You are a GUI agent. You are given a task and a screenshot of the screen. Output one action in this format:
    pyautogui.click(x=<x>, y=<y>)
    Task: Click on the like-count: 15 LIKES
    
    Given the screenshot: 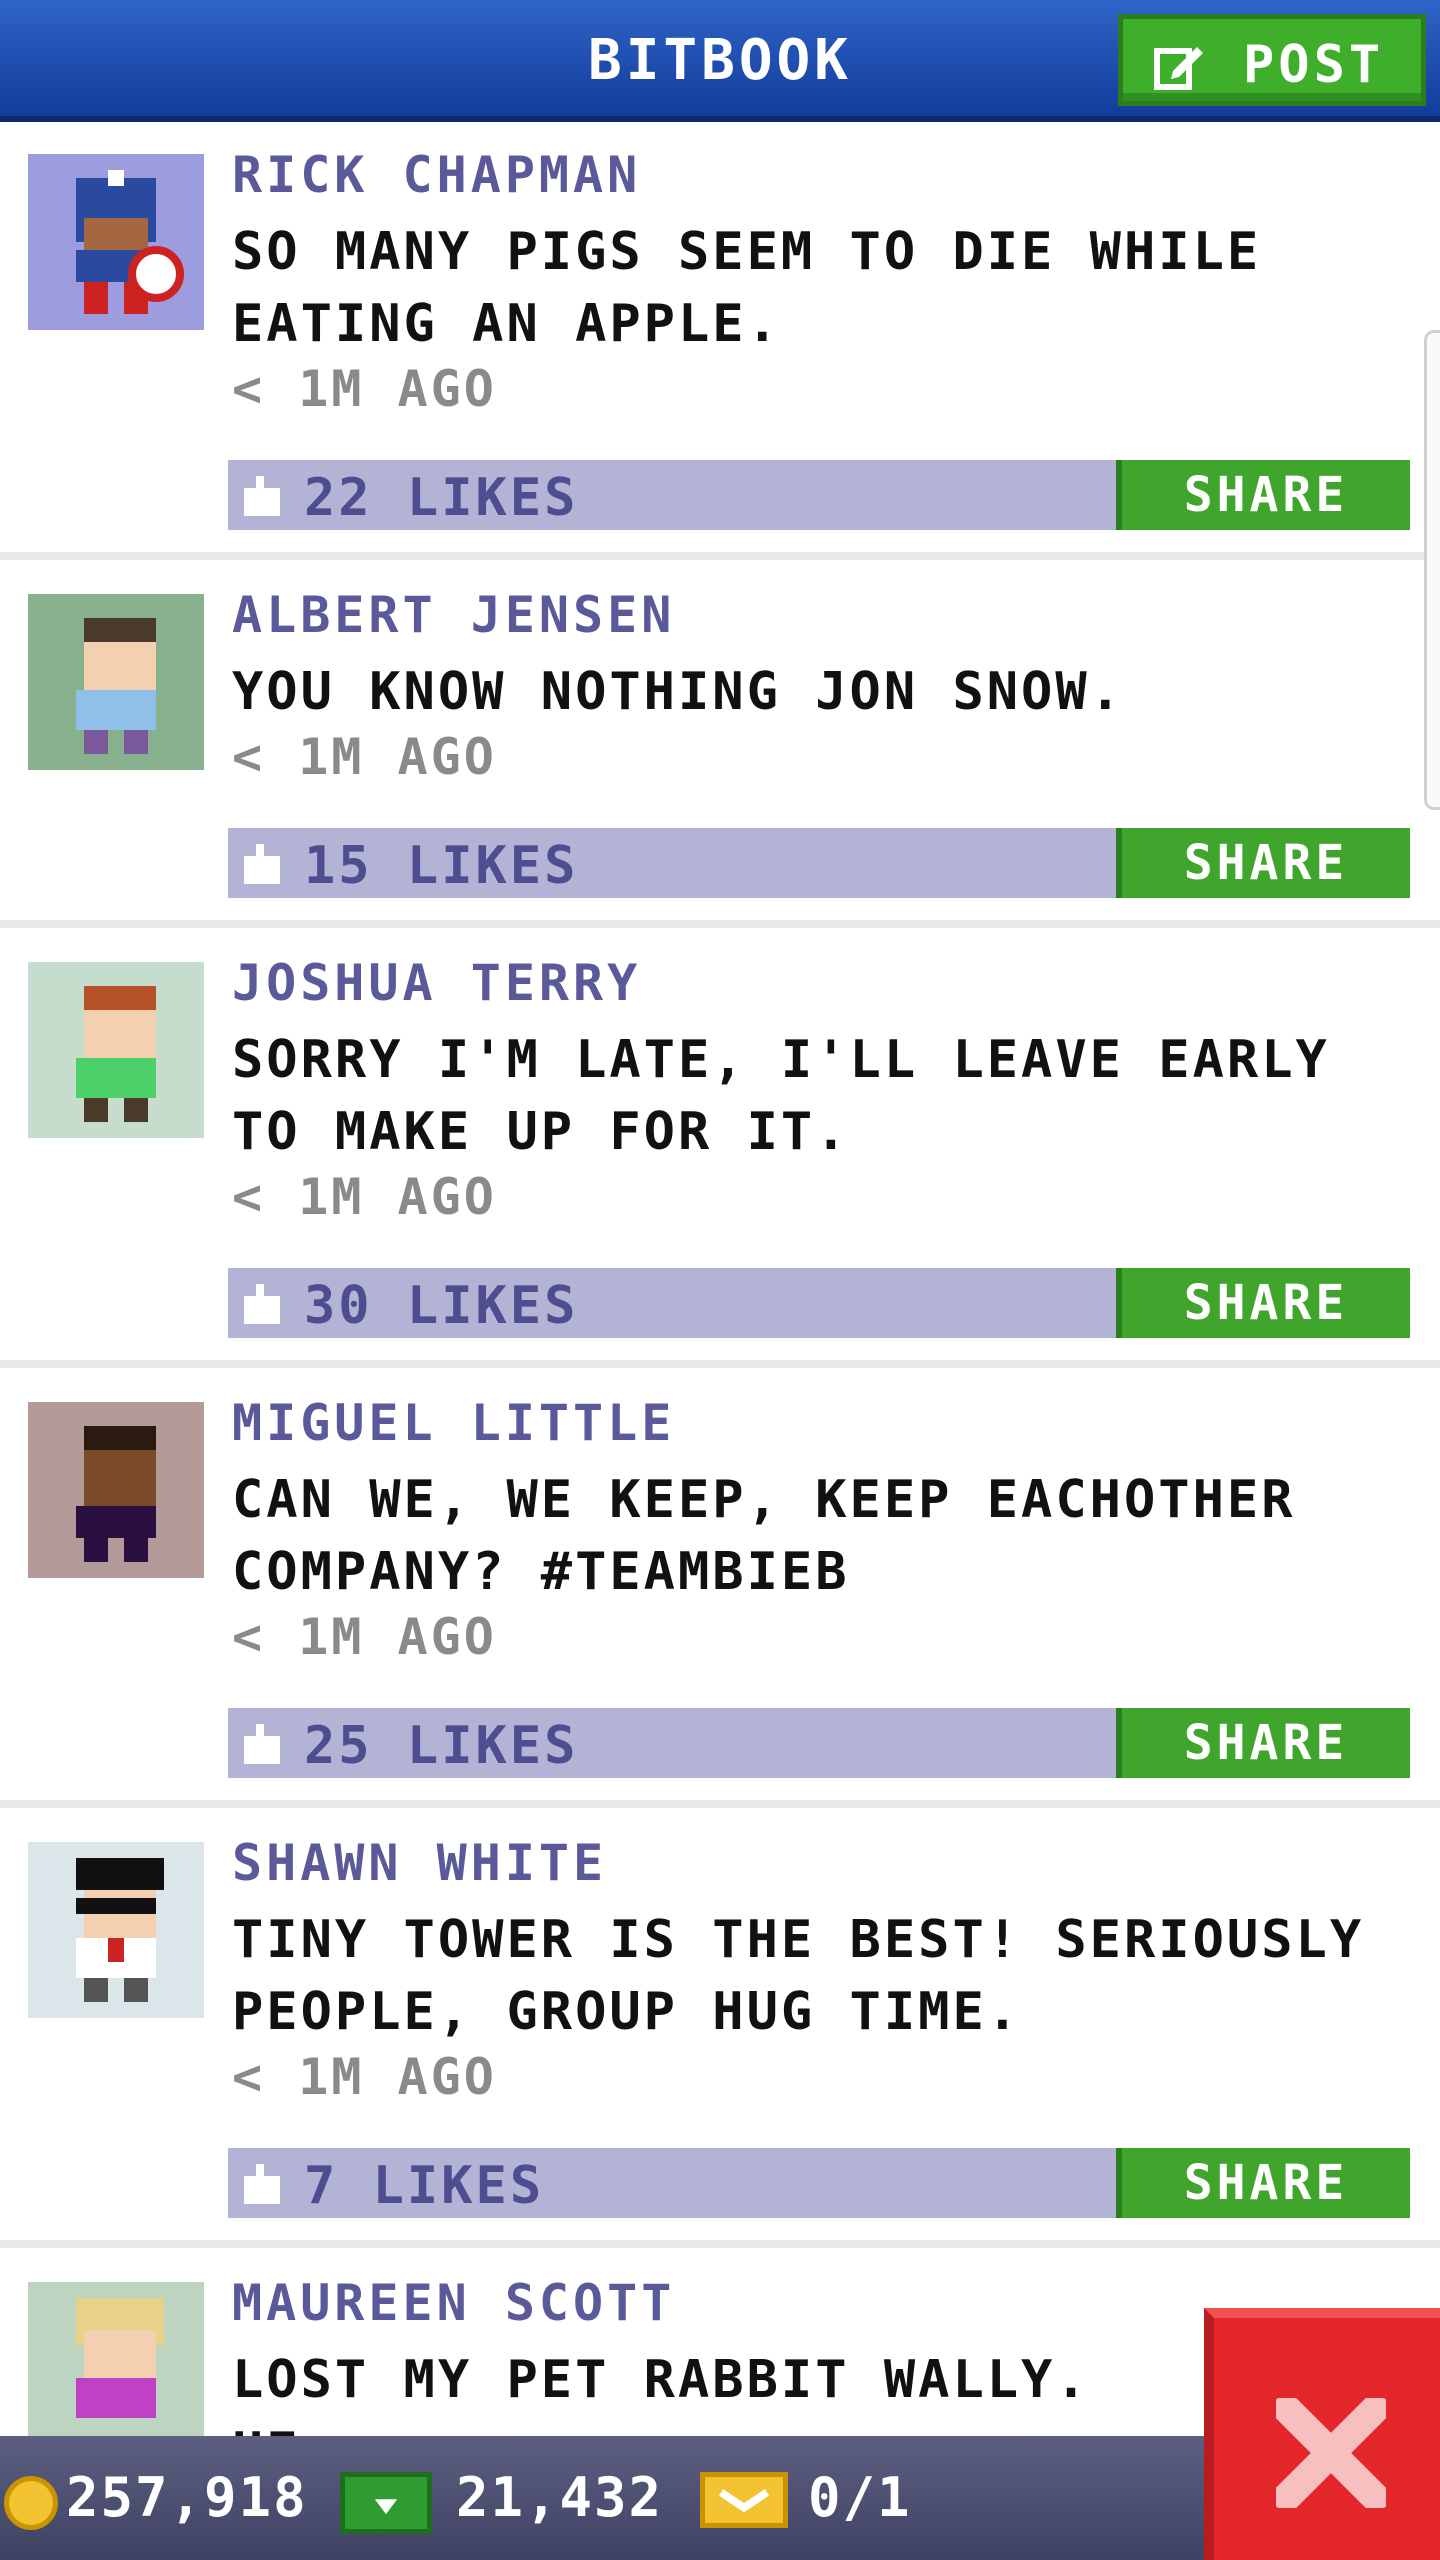 What is the action you would take?
    pyautogui.click(x=441, y=866)
    